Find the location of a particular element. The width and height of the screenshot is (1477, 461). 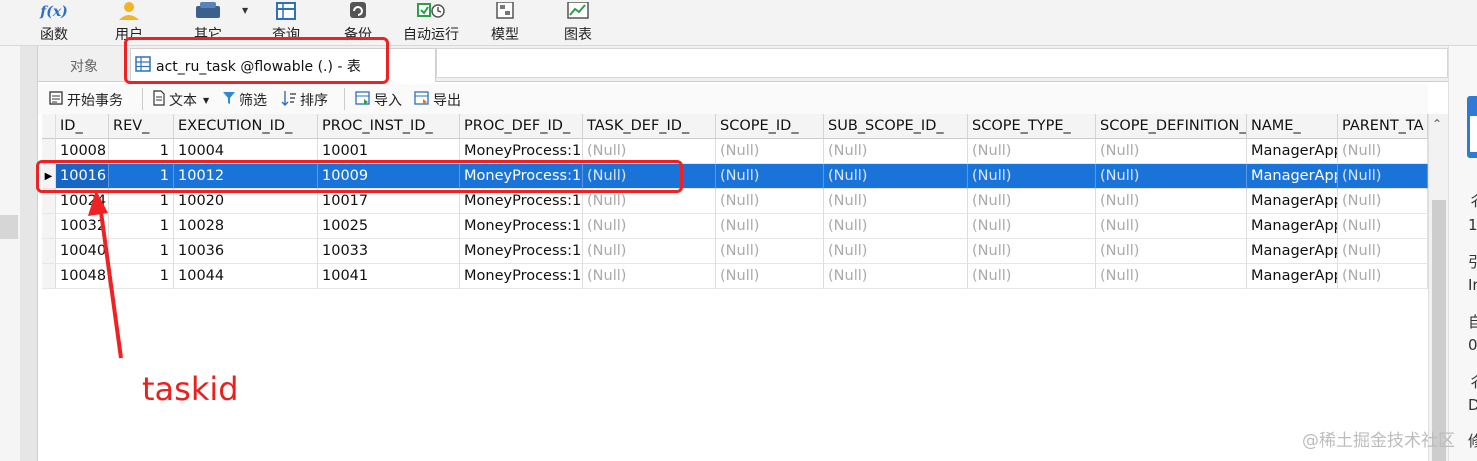

tab-act-ru-task: act_ru_task @flowable (.) - 表 is located at coordinates (283, 65).